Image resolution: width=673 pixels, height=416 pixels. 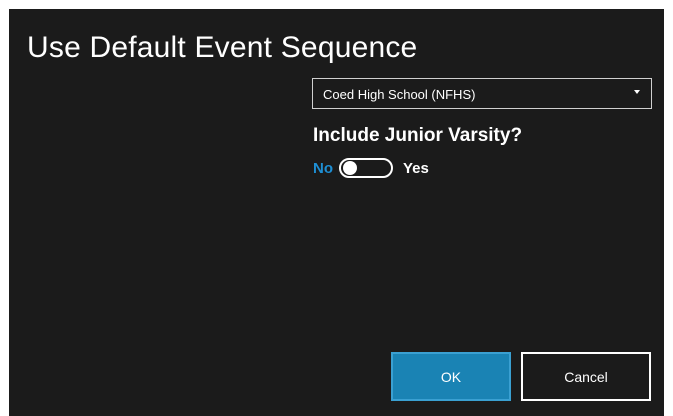 I want to click on toggle-no-label: No, so click(x=323, y=168).